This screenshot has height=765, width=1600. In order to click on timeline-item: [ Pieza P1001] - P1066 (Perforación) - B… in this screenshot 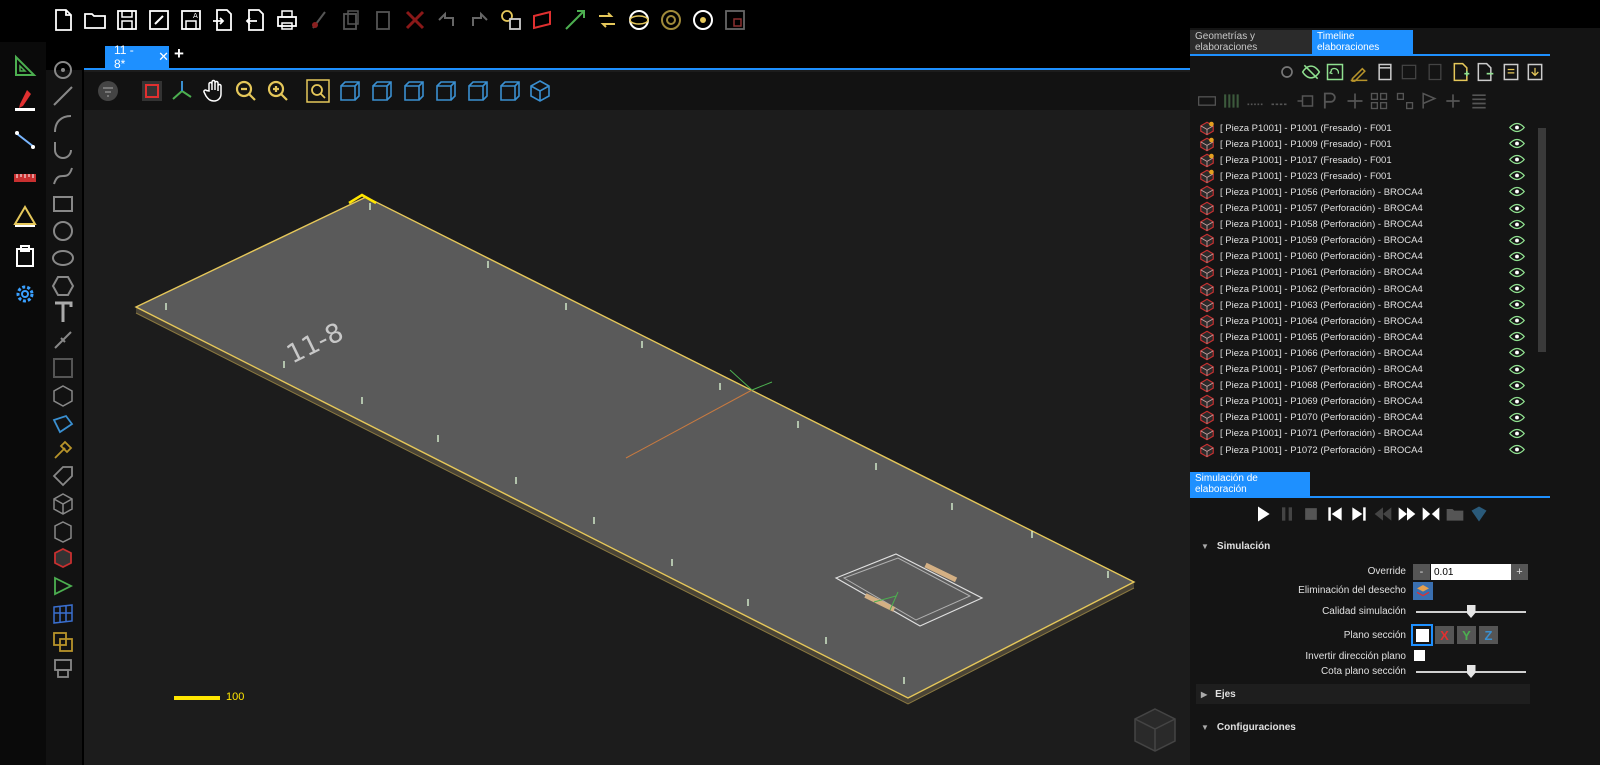, I will do `click(1362, 353)`.